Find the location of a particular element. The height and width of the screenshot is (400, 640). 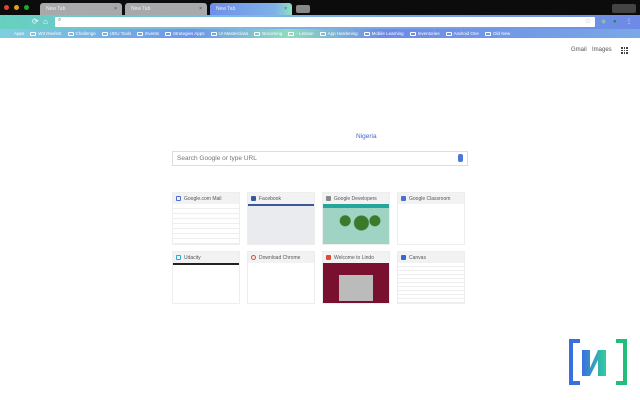

bookmark-folder: UI Masterclass is located at coordinates (229, 33).